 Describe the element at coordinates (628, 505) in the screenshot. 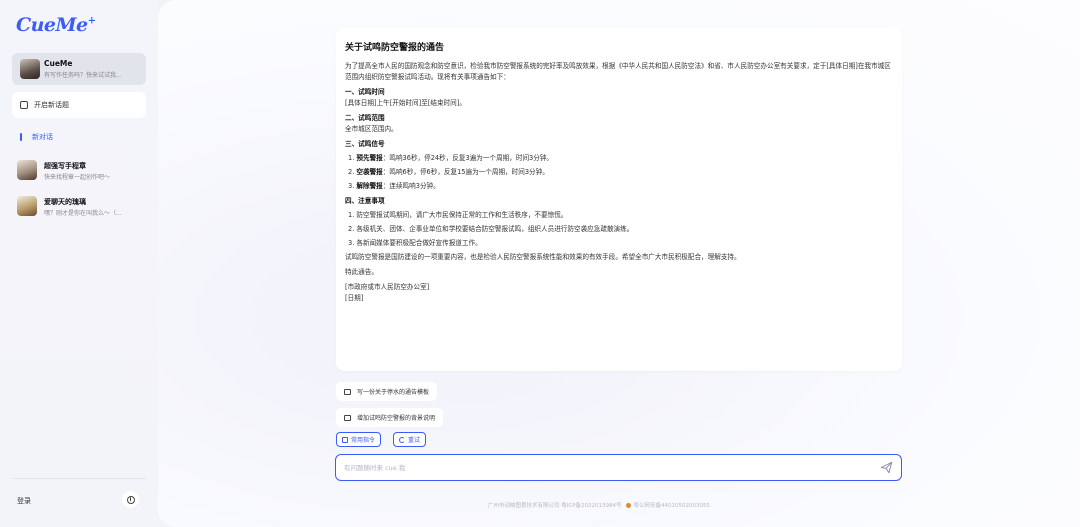

I see `police-badge-icon` at that location.